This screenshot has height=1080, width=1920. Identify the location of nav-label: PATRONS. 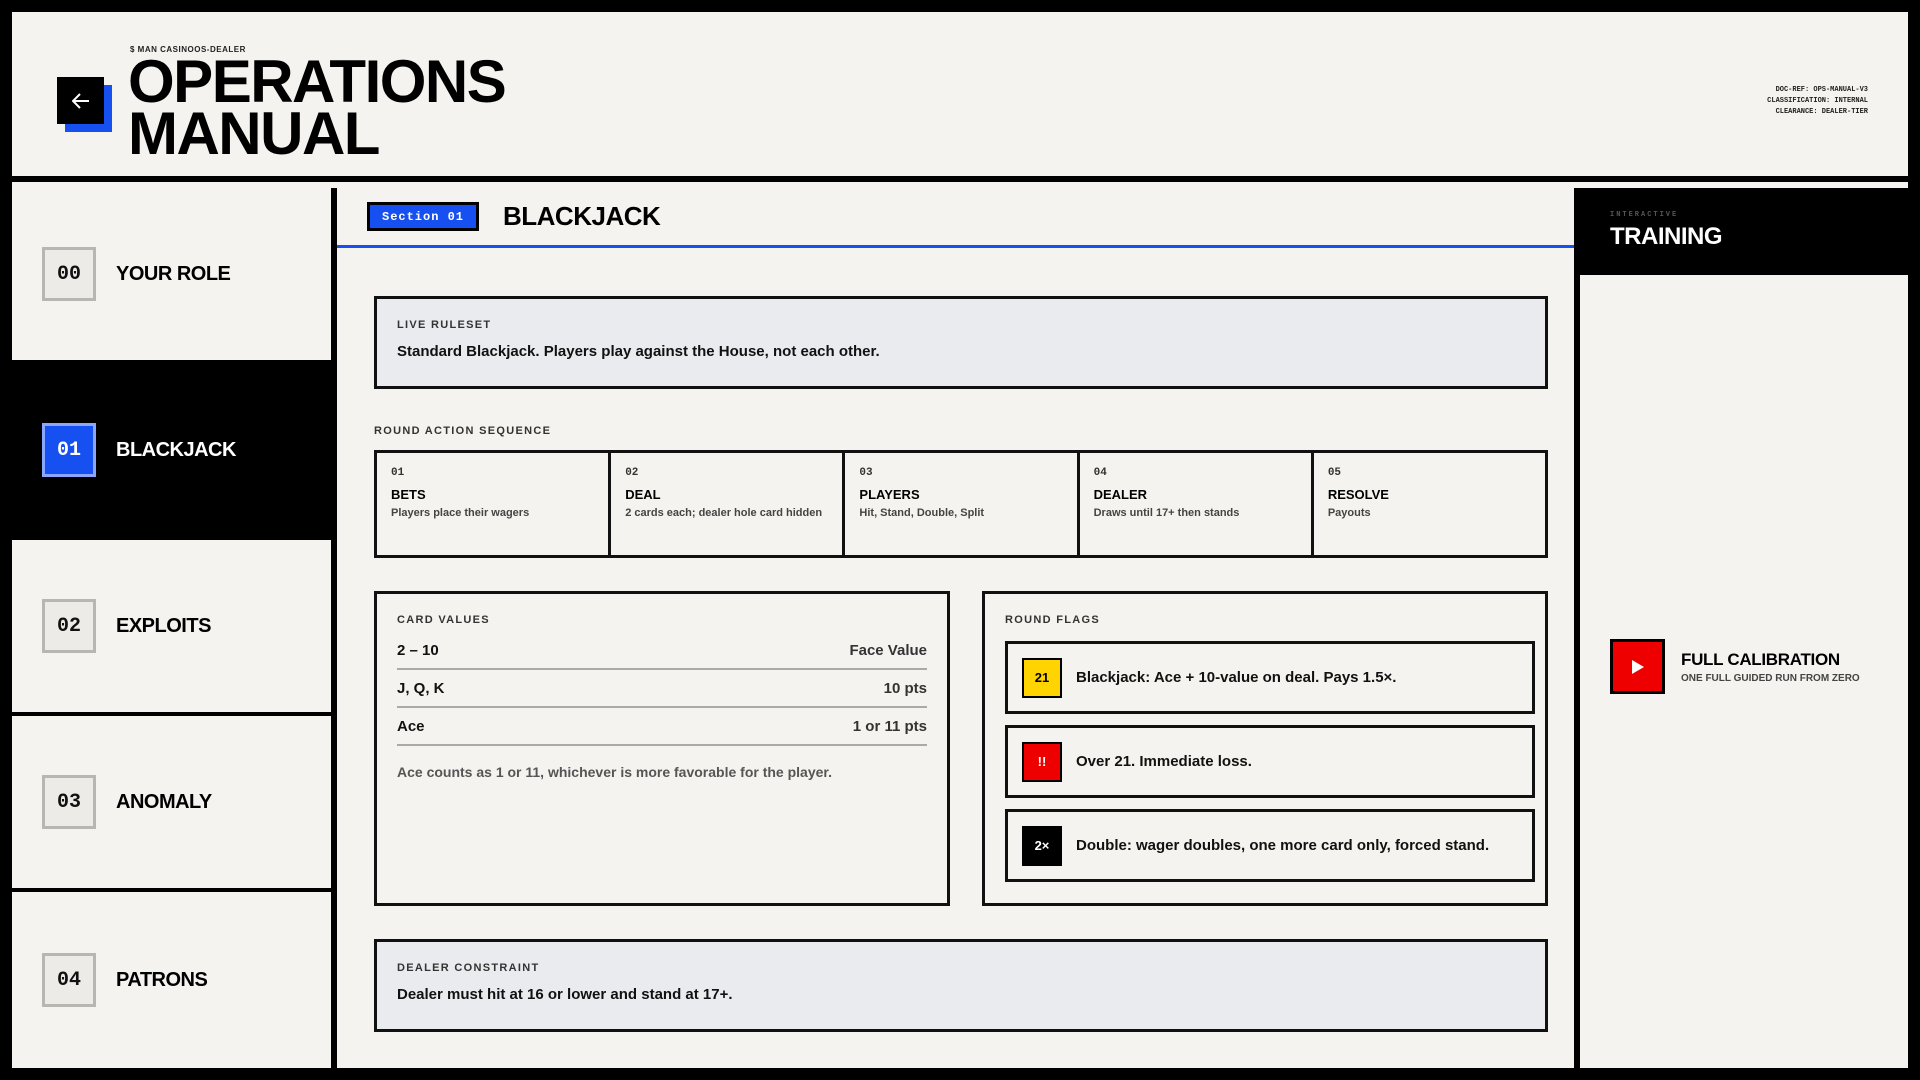
(162, 979).